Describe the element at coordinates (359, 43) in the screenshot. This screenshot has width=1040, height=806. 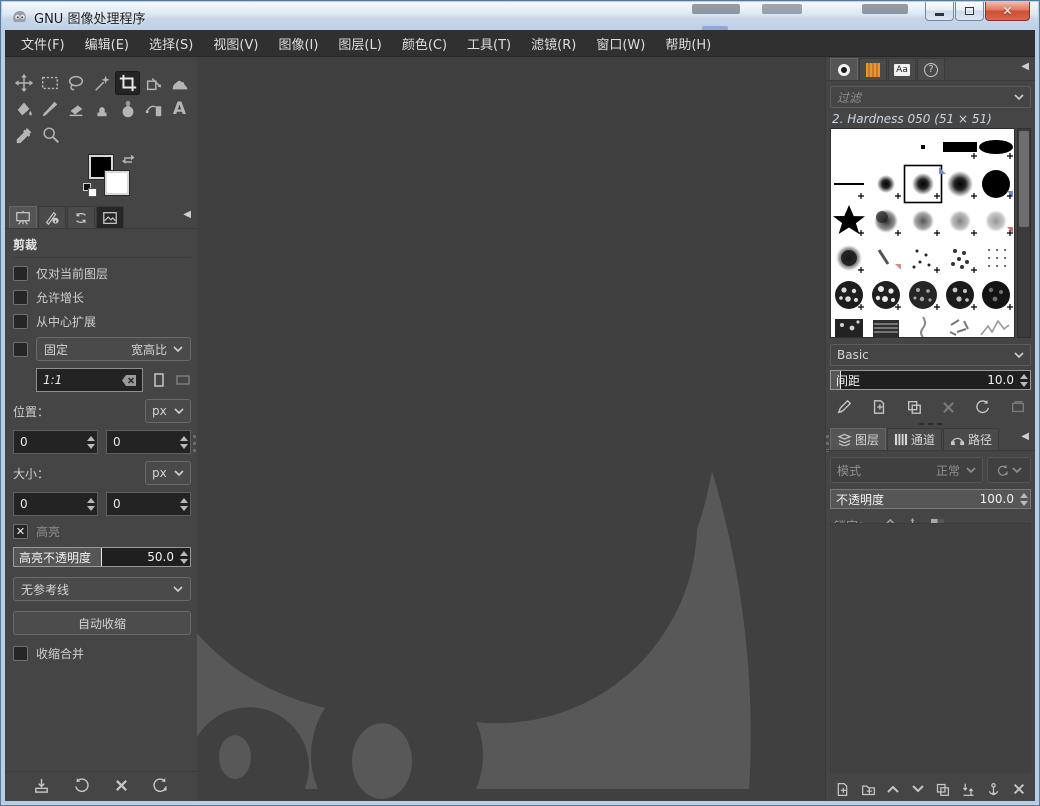
I see `menu-layer: 图层(L)` at that location.